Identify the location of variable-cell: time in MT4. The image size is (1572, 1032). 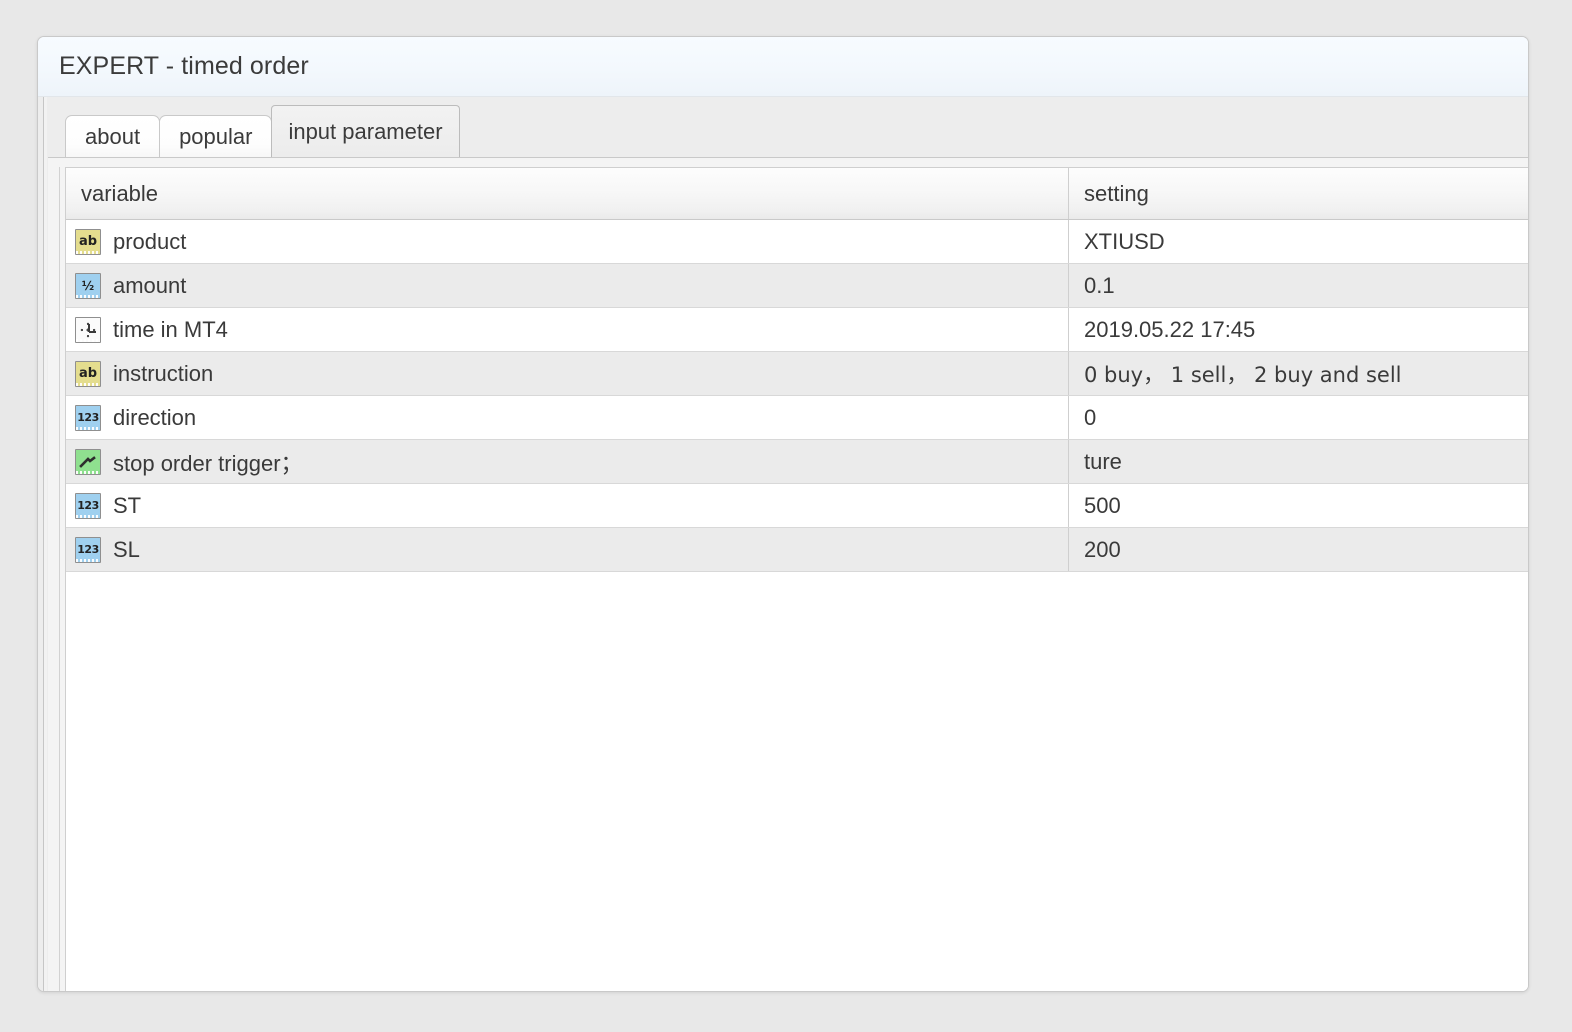
(567, 329).